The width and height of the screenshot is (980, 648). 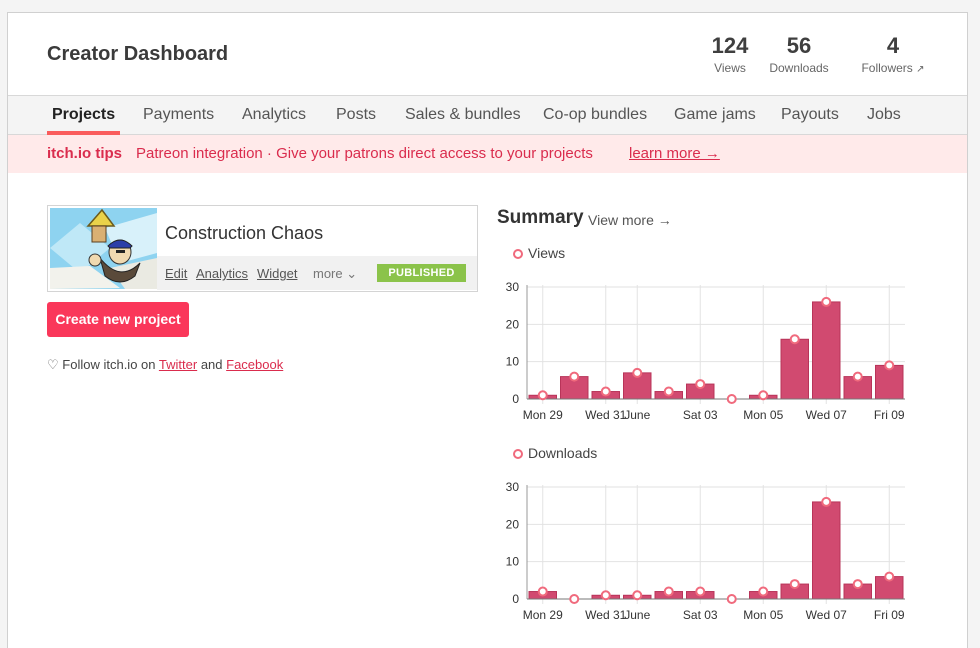 I want to click on follow-itchio: ♡ Follow itch.io on Twitter and Facebook, so click(x=165, y=365).